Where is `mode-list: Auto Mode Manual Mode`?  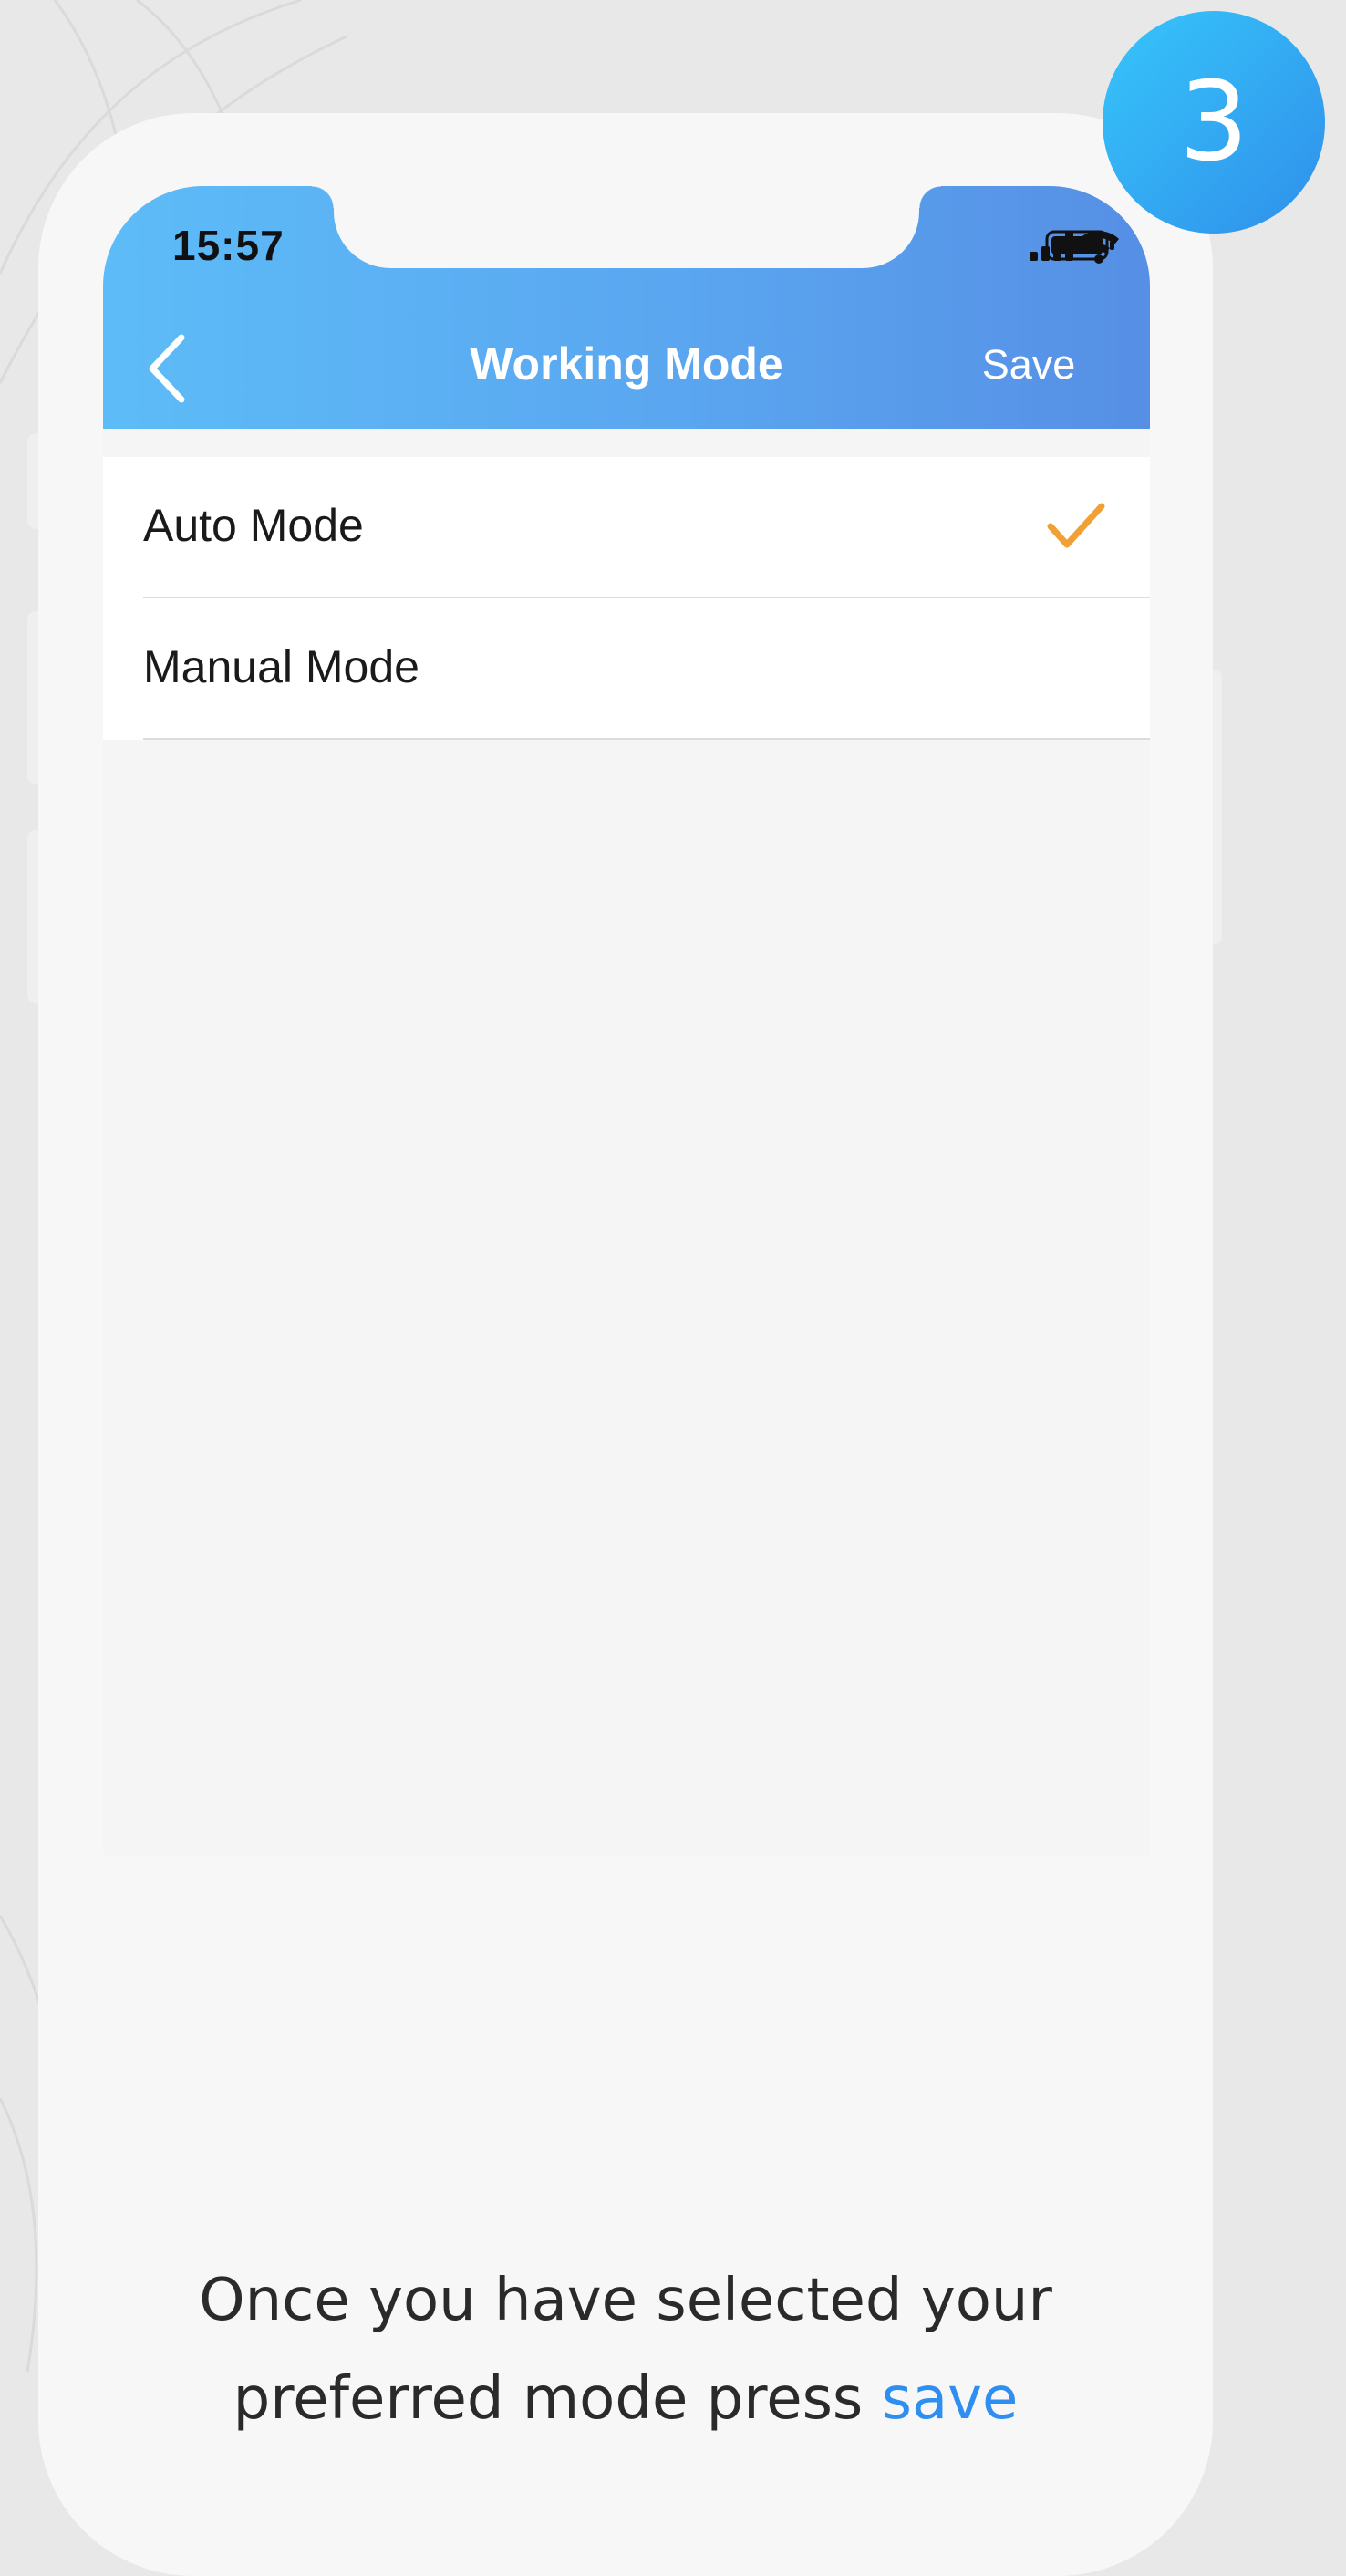 mode-list: Auto Mode Manual Mode is located at coordinates (626, 599).